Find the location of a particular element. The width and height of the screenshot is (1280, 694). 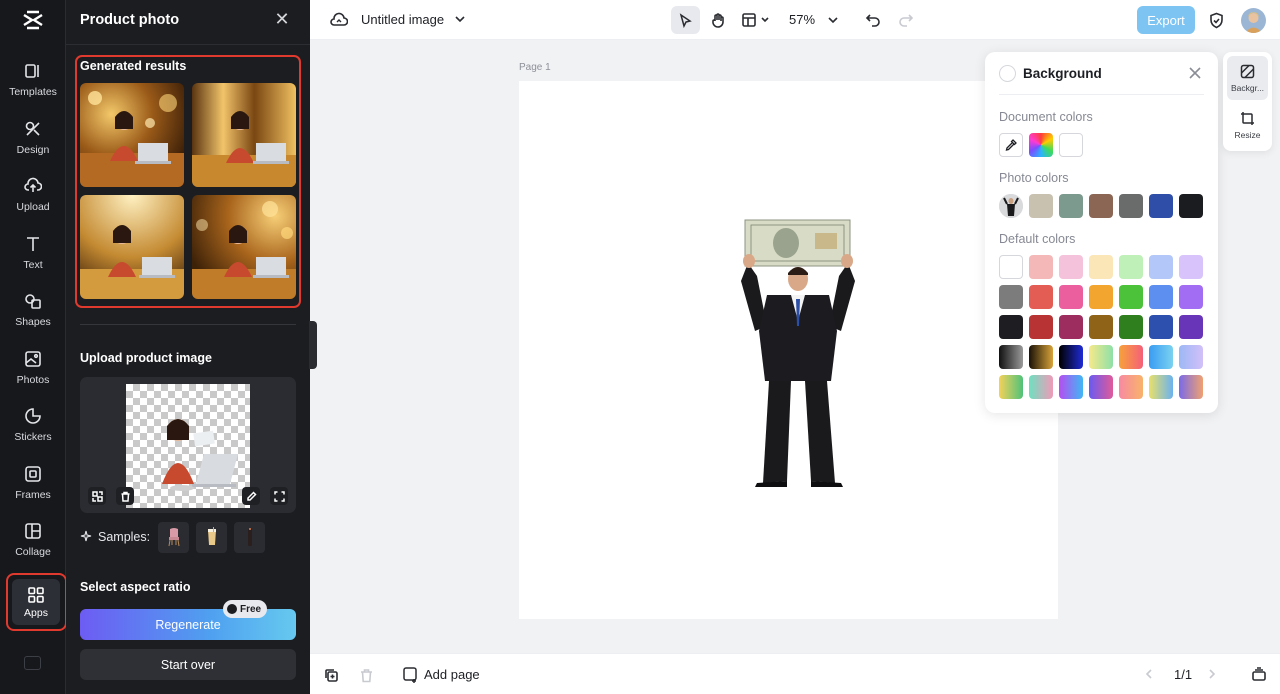

resize-tab: Resize is located at coordinates (1247, 125).